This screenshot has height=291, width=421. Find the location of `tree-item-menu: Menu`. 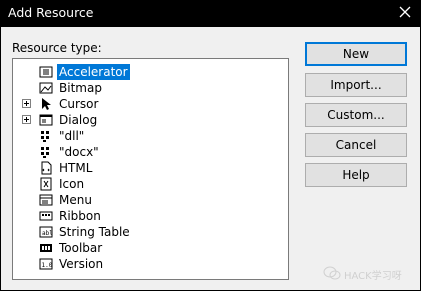

tree-item-menu: Menu is located at coordinates (143, 200).